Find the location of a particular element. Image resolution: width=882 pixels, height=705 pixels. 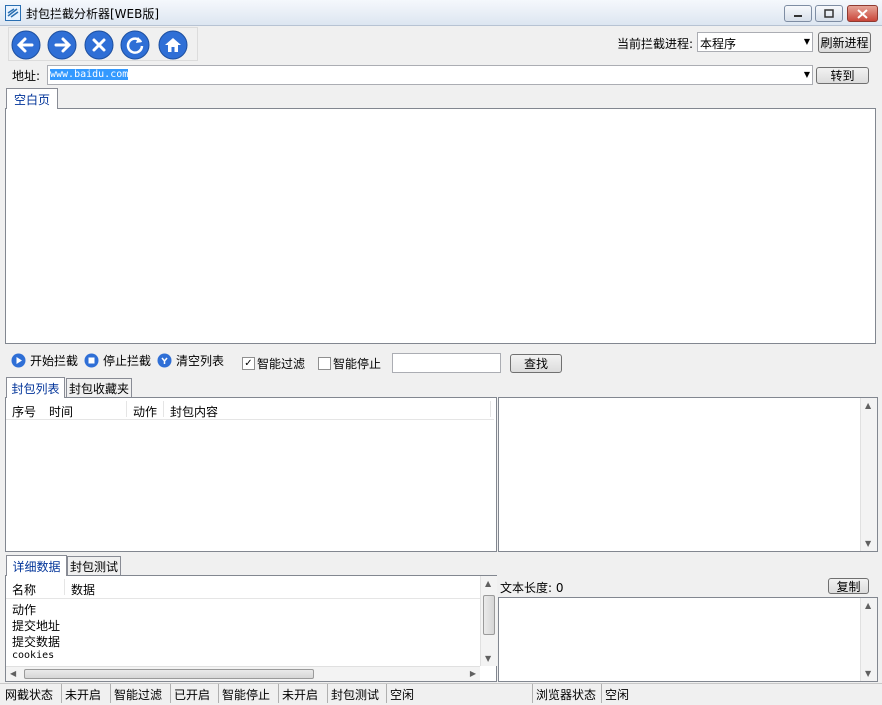

smart-filter-label: 智能过滤 is located at coordinates (281, 364).